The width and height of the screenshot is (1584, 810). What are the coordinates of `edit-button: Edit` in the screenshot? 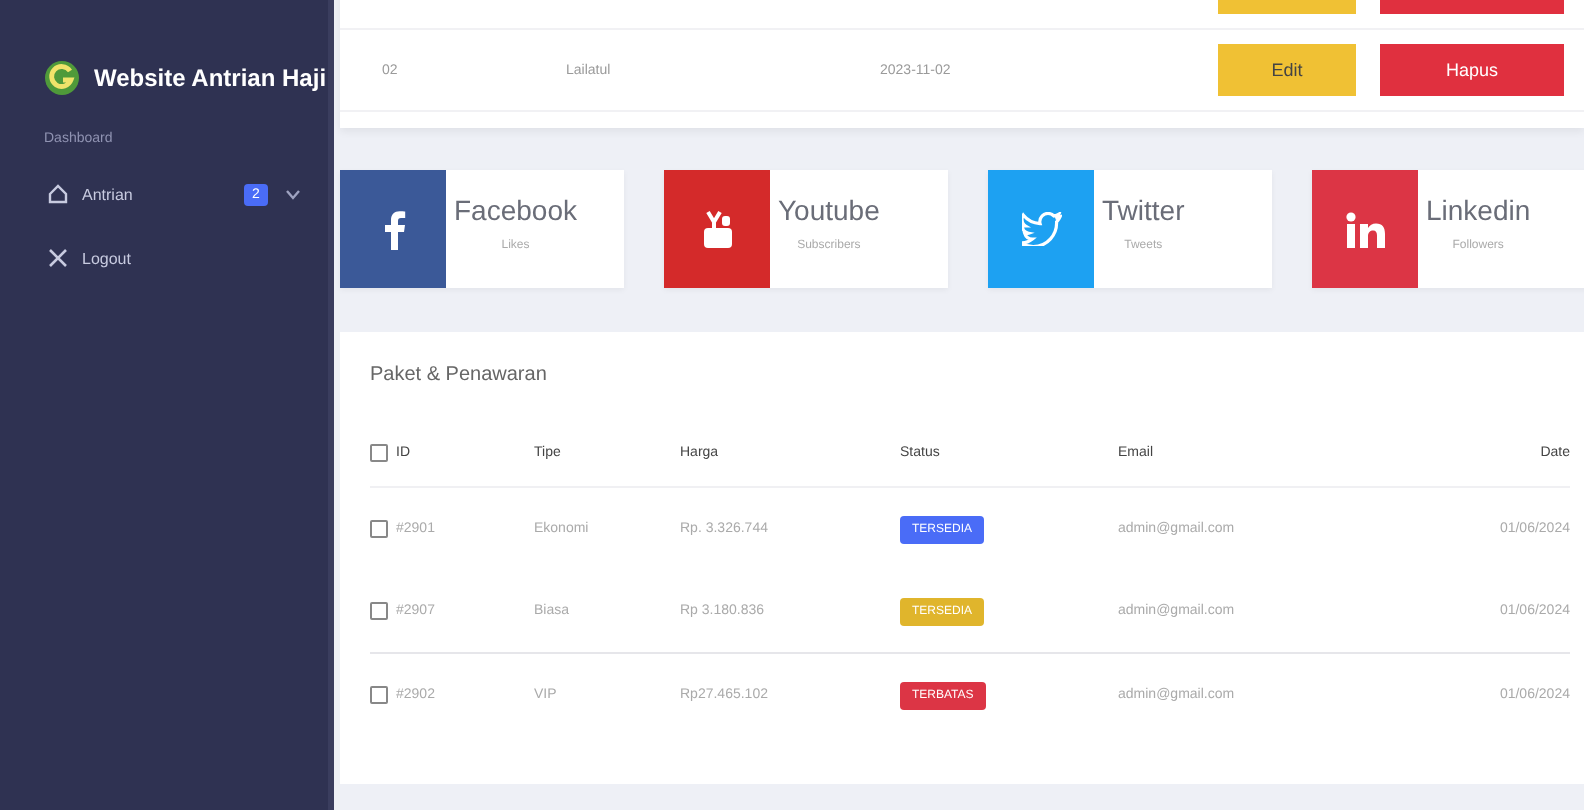 It's located at (1287, 70).